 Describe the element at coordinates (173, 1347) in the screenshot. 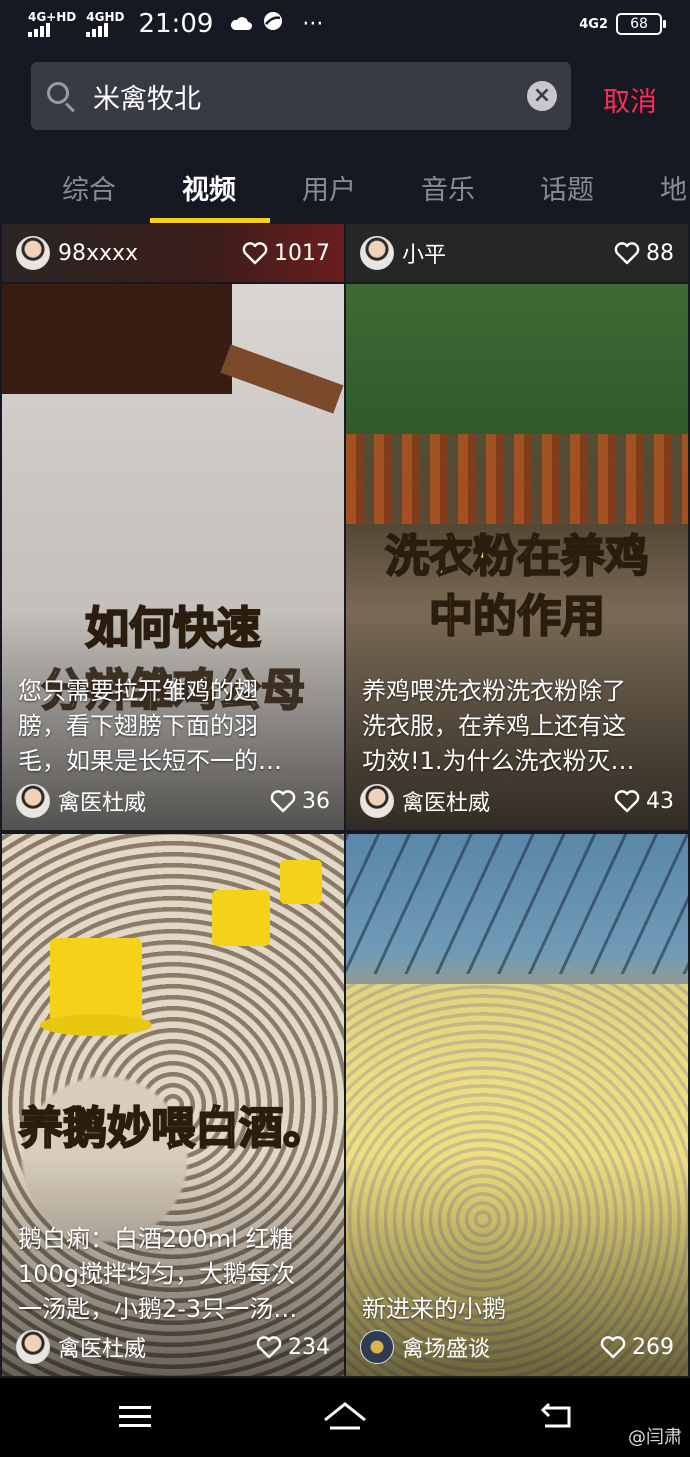

I see `card-footer: 禽医杜威 234` at that location.